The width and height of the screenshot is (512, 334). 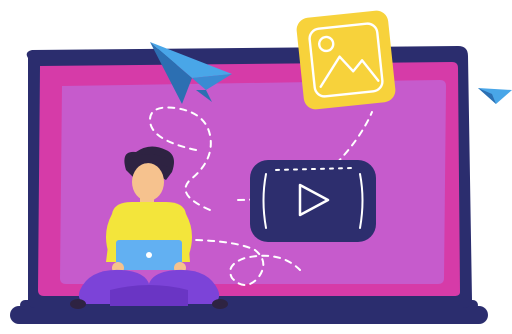 What do you see at coordinates (313, 201) in the screenshot?
I see `video-card` at bounding box center [313, 201].